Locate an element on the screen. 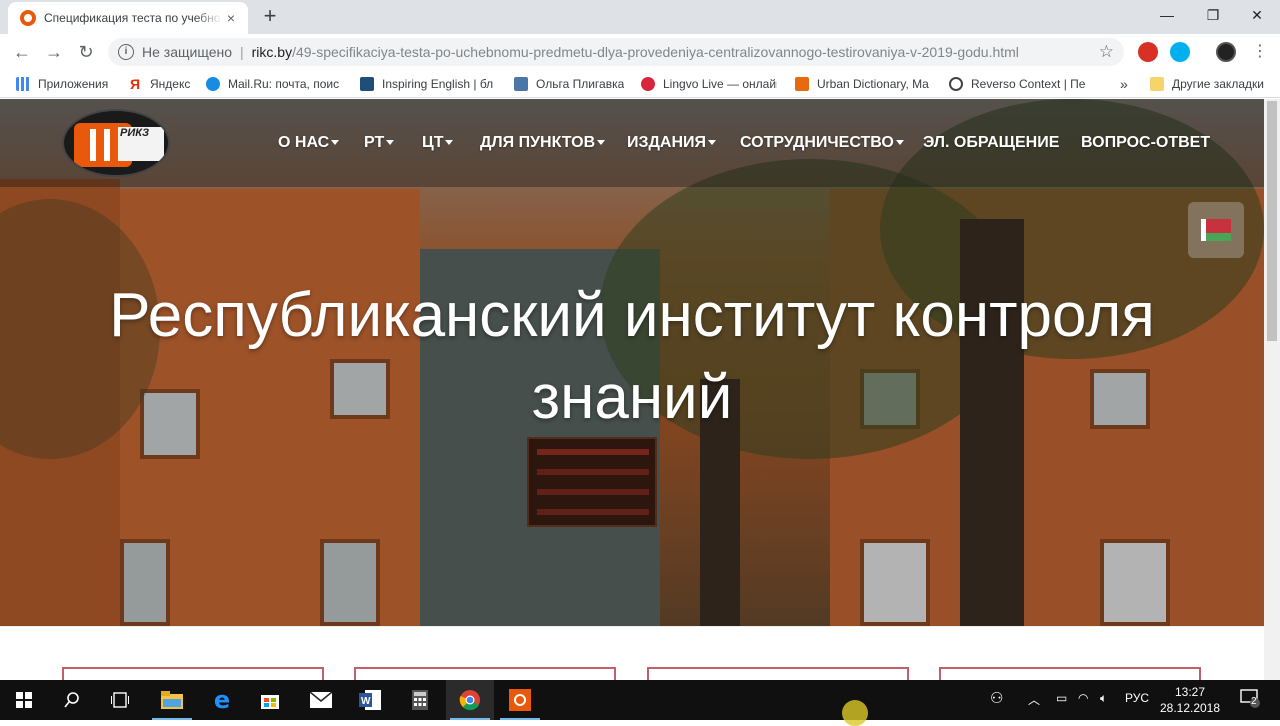  folder-icon is located at coordinates (1157, 84).